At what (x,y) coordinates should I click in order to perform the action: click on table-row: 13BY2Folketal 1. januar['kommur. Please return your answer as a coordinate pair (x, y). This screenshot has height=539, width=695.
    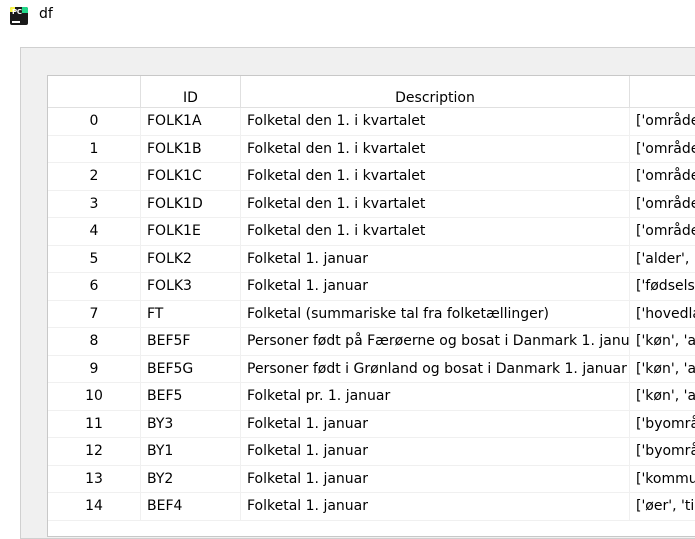
    Looking at the image, I should click on (371, 479).